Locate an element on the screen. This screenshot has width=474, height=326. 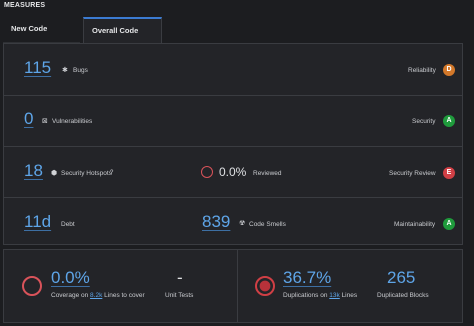
bugs-label: Bugs is located at coordinates (80, 70).